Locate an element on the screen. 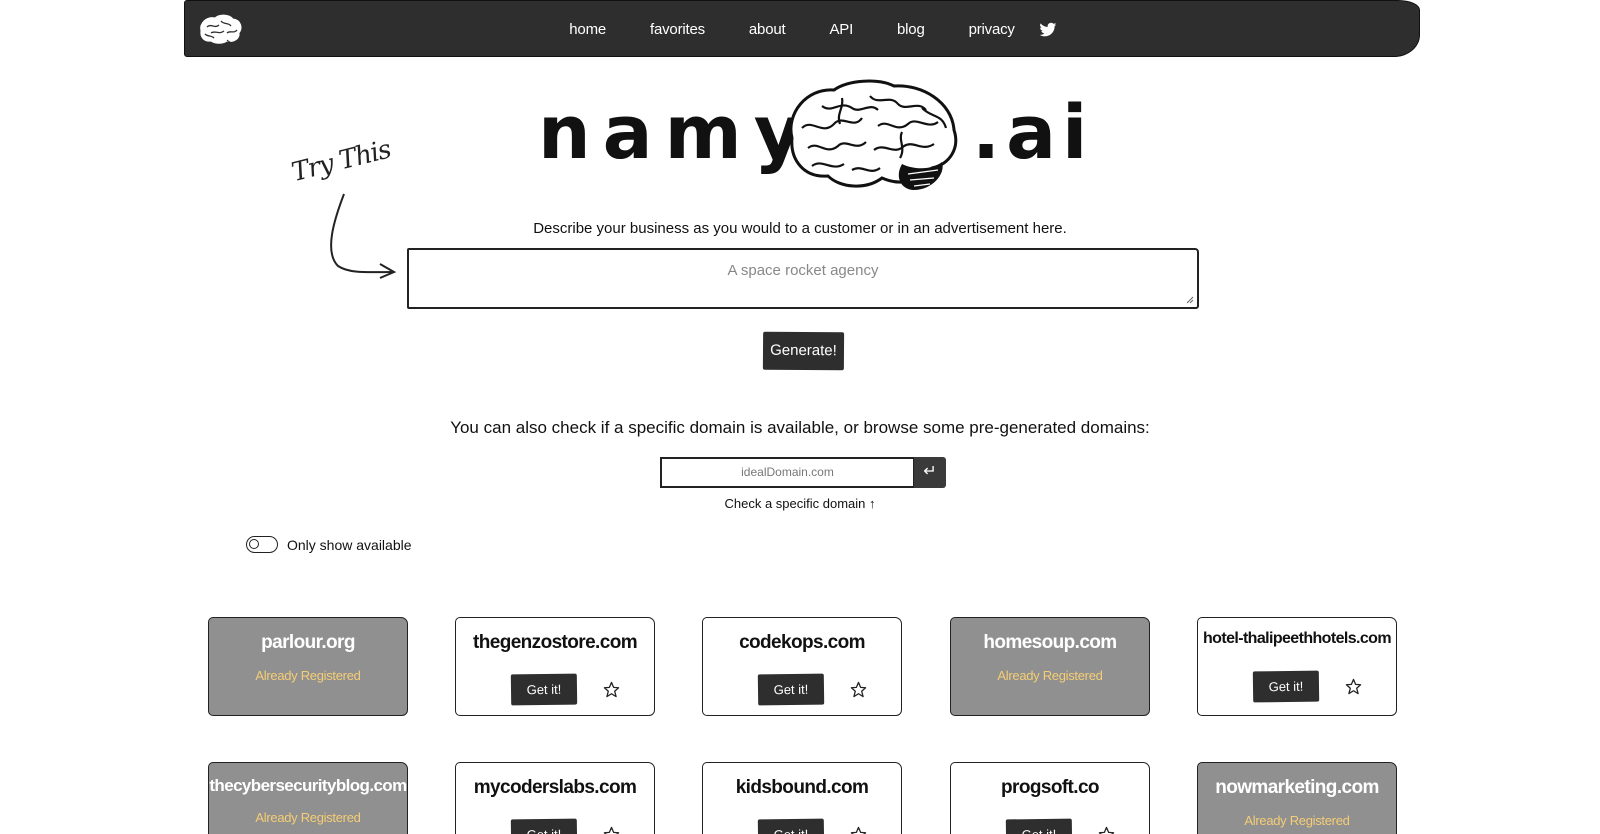 This screenshot has width=1600, height=834. business-description-placeholder: A space rocket agency is located at coordinates (803, 270).